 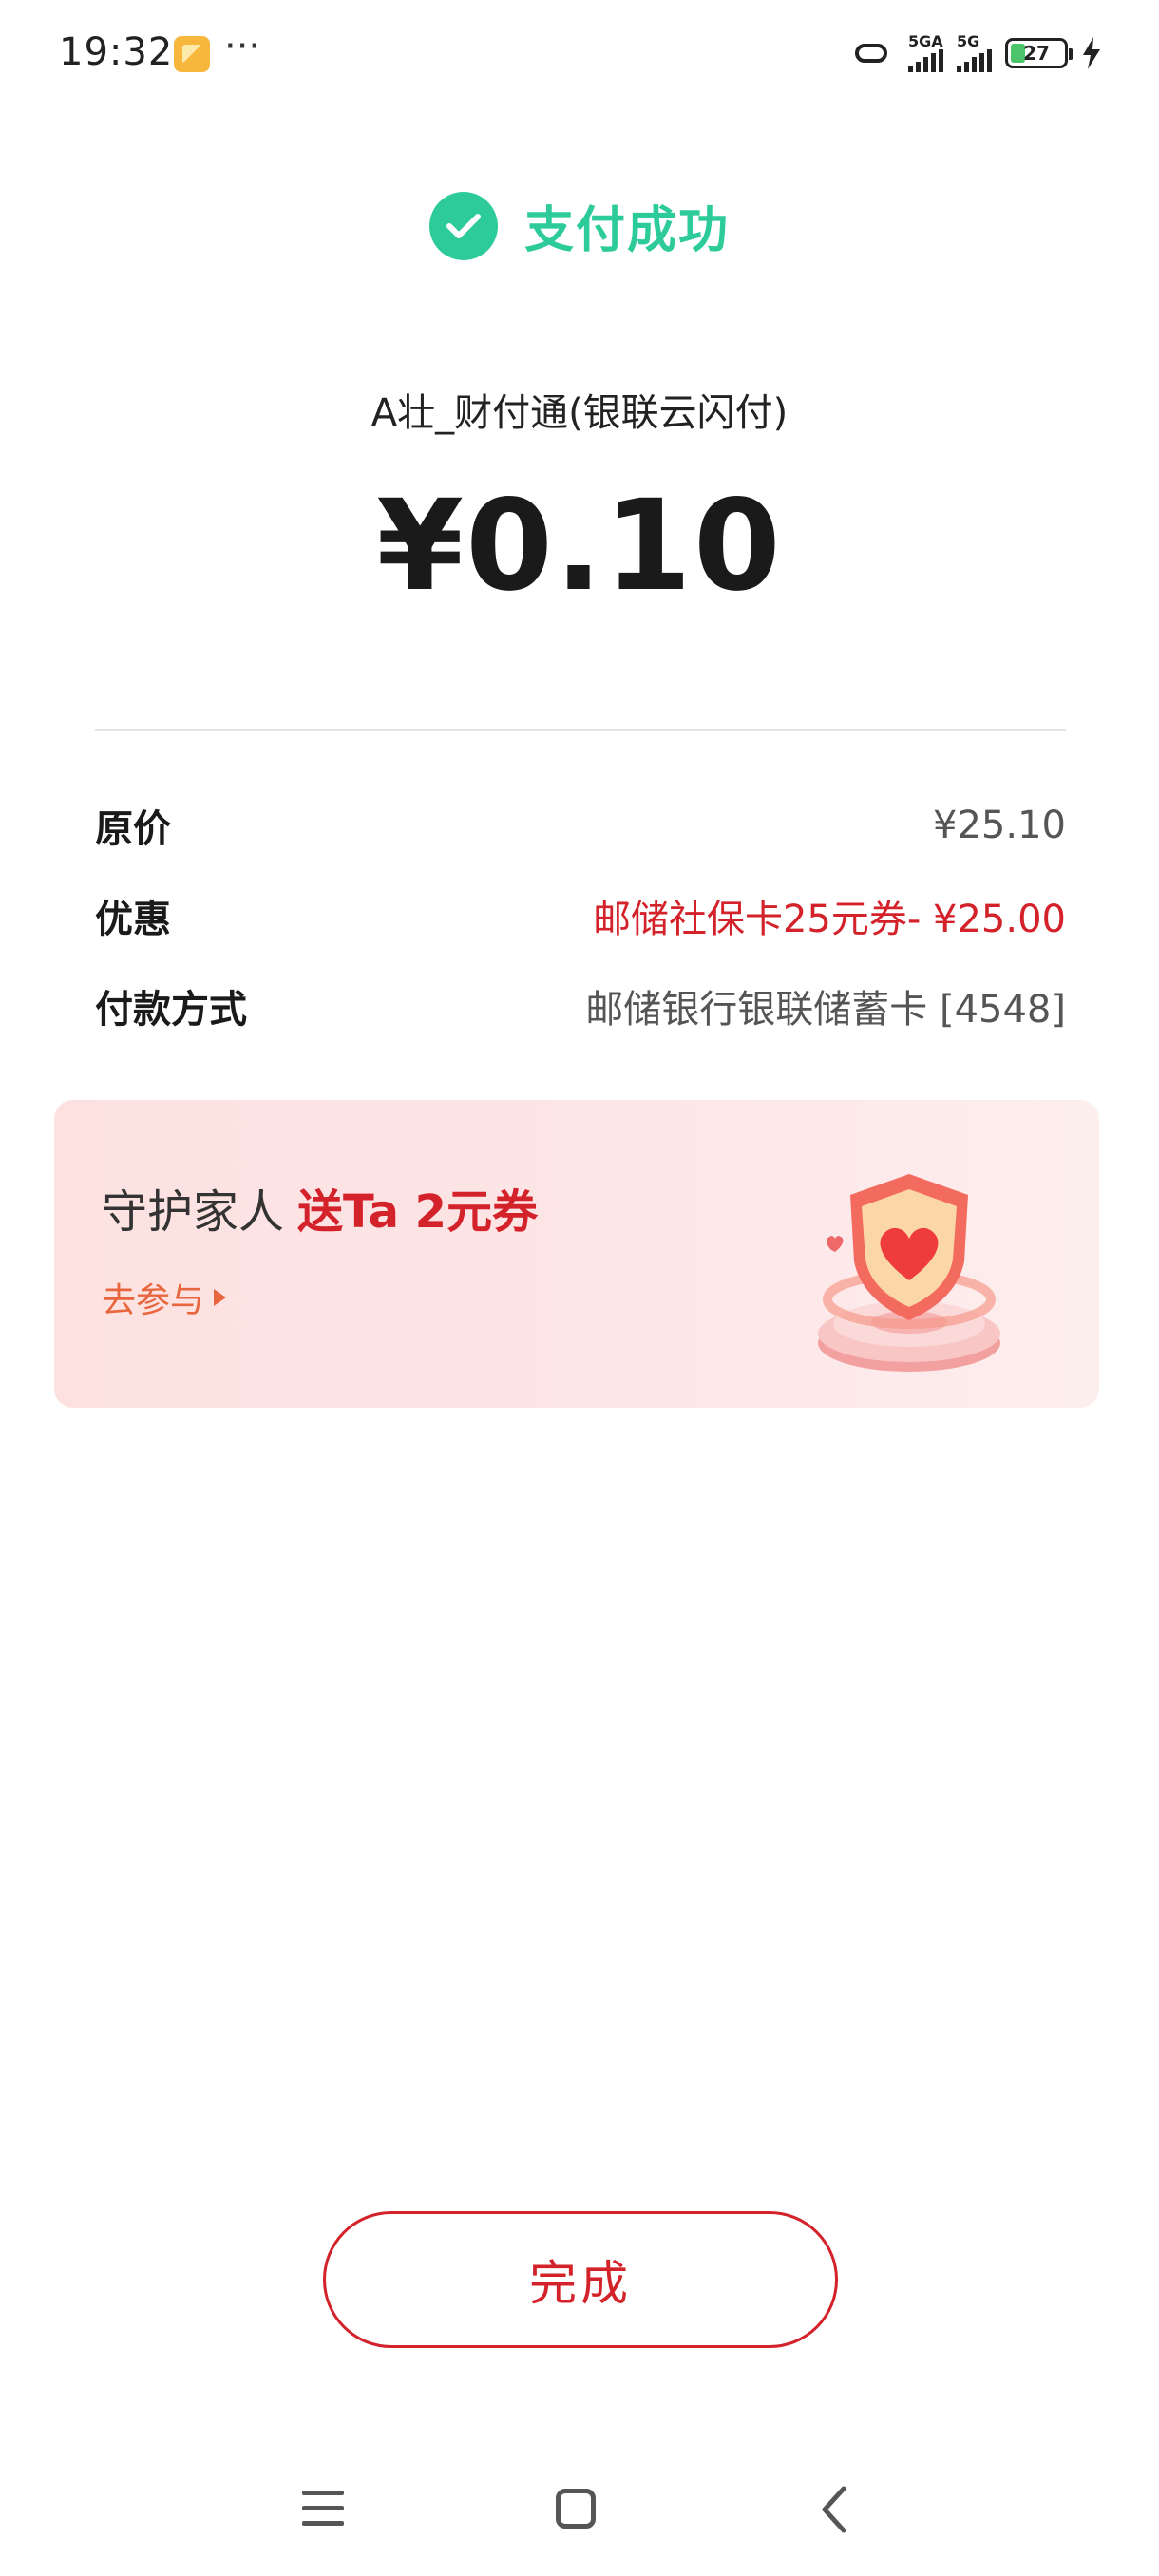 I want to click on status-time: 19:32, so click(x=116, y=52).